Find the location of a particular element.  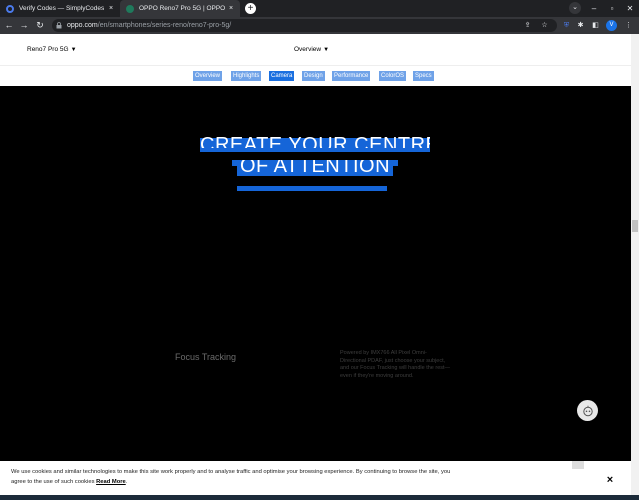

nav-camera: Camera is located at coordinates (282, 76).